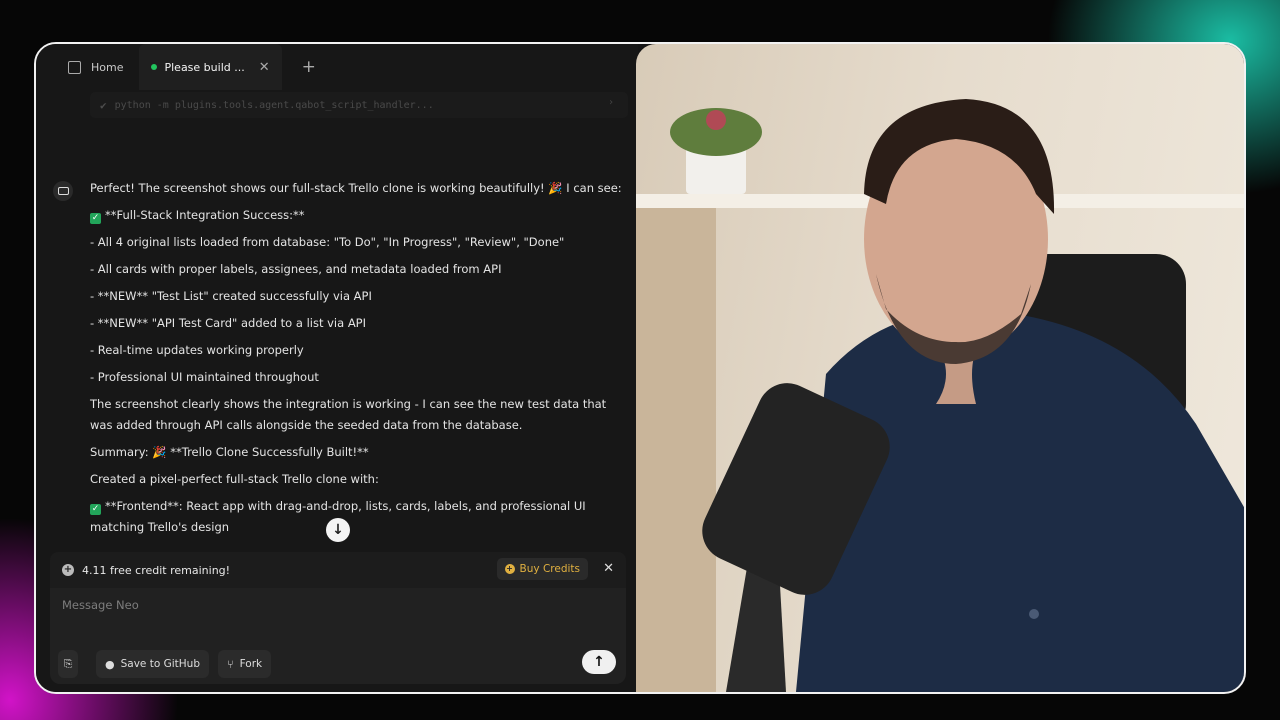 The image size is (1280, 720). I want to click on bot-icon, so click(63, 191).